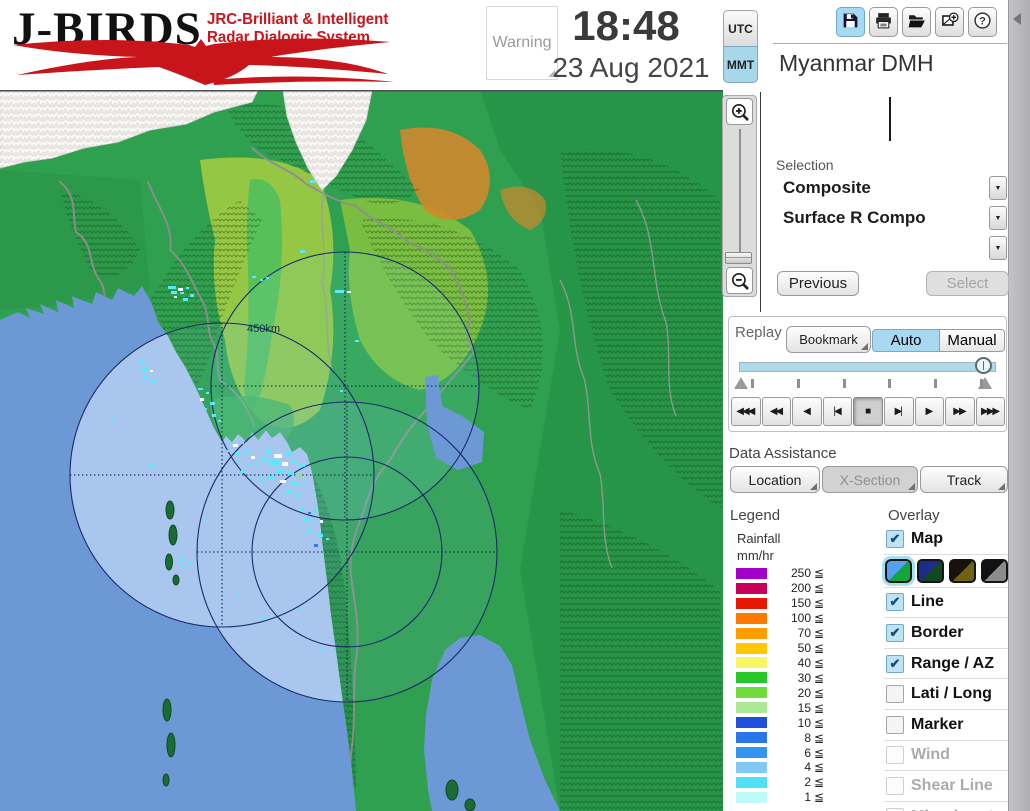 The width and height of the screenshot is (1030, 811). Describe the element at coordinates (850, 22) in the screenshot. I see `save-button` at that location.